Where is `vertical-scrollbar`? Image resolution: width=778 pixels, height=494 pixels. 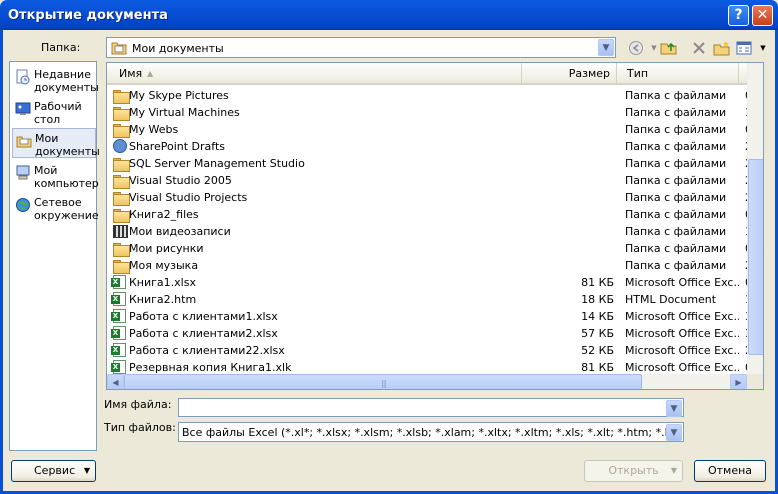
vertical-scrollbar is located at coordinates (755, 218).